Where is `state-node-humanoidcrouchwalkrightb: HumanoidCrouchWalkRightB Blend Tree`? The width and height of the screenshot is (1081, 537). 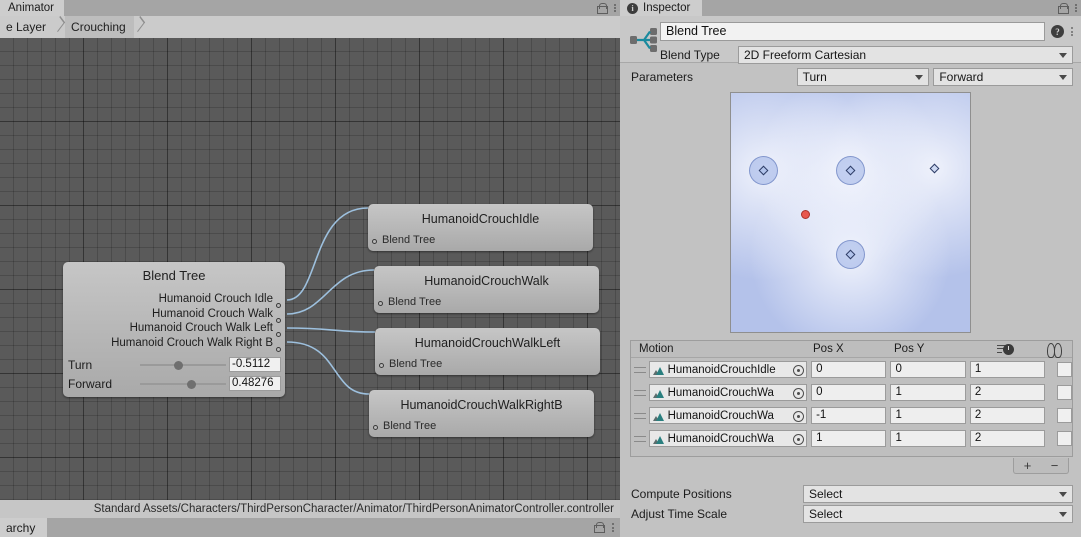
state-node-humanoidcrouchwalkrightb: HumanoidCrouchWalkRightB Blend Tree is located at coordinates (481, 413).